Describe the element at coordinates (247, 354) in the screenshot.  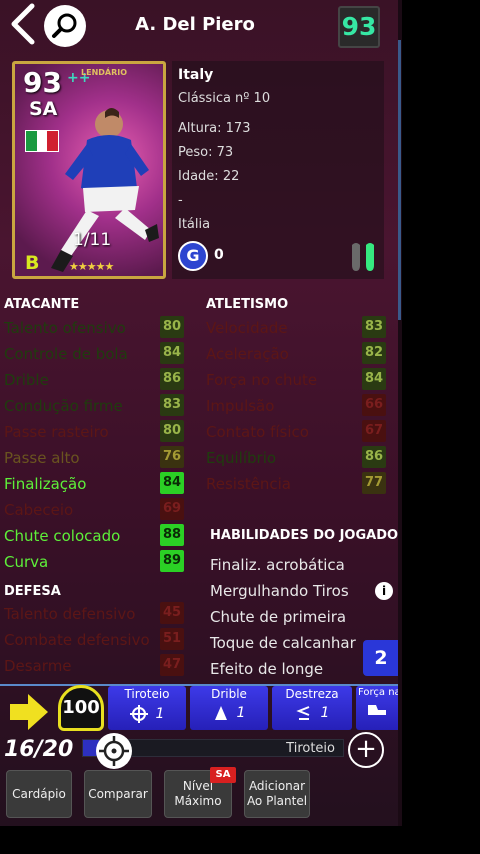
I see `stat-label: Aceleração` at that location.